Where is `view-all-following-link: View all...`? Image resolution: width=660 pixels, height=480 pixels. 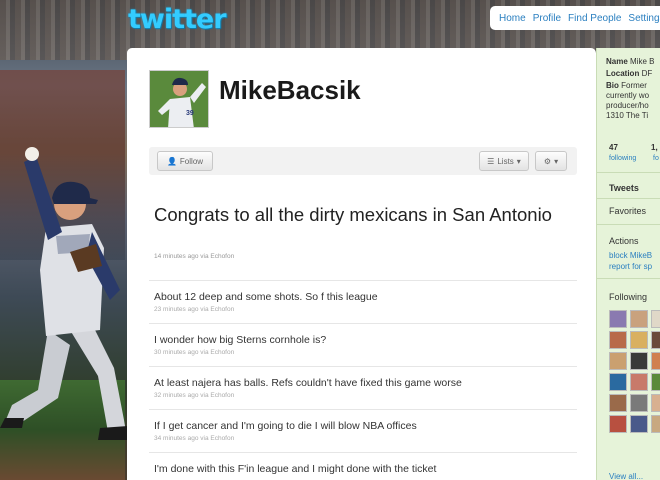 view-all-following-link: View all... is located at coordinates (626, 476).